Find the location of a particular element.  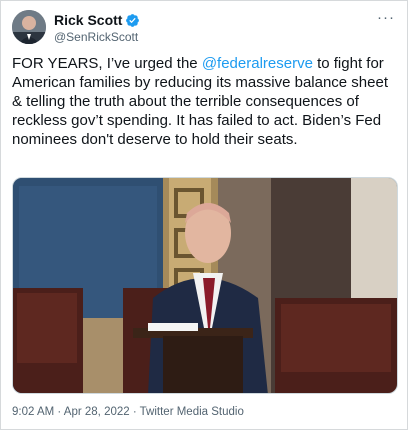

author-name: Rick Scott is located at coordinates (88, 20).